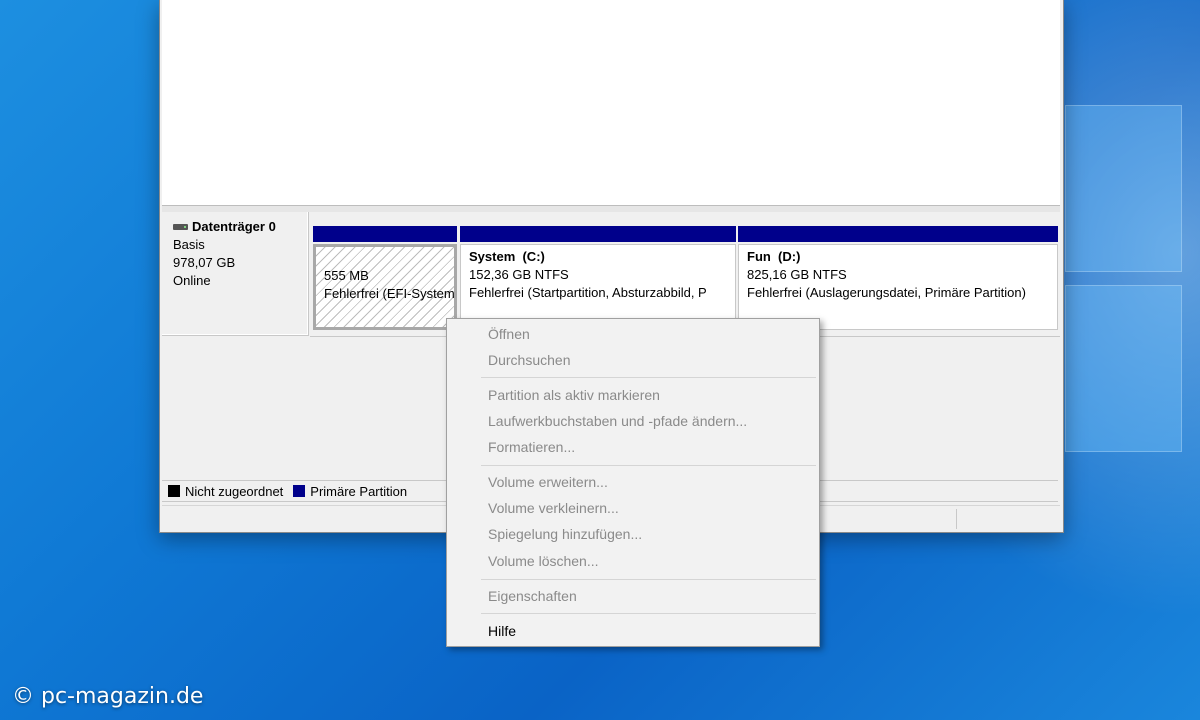 This screenshot has width=1200, height=720. I want to click on partition-status: Fehlerfrei (EFI-Systempartition), so click(389, 293).